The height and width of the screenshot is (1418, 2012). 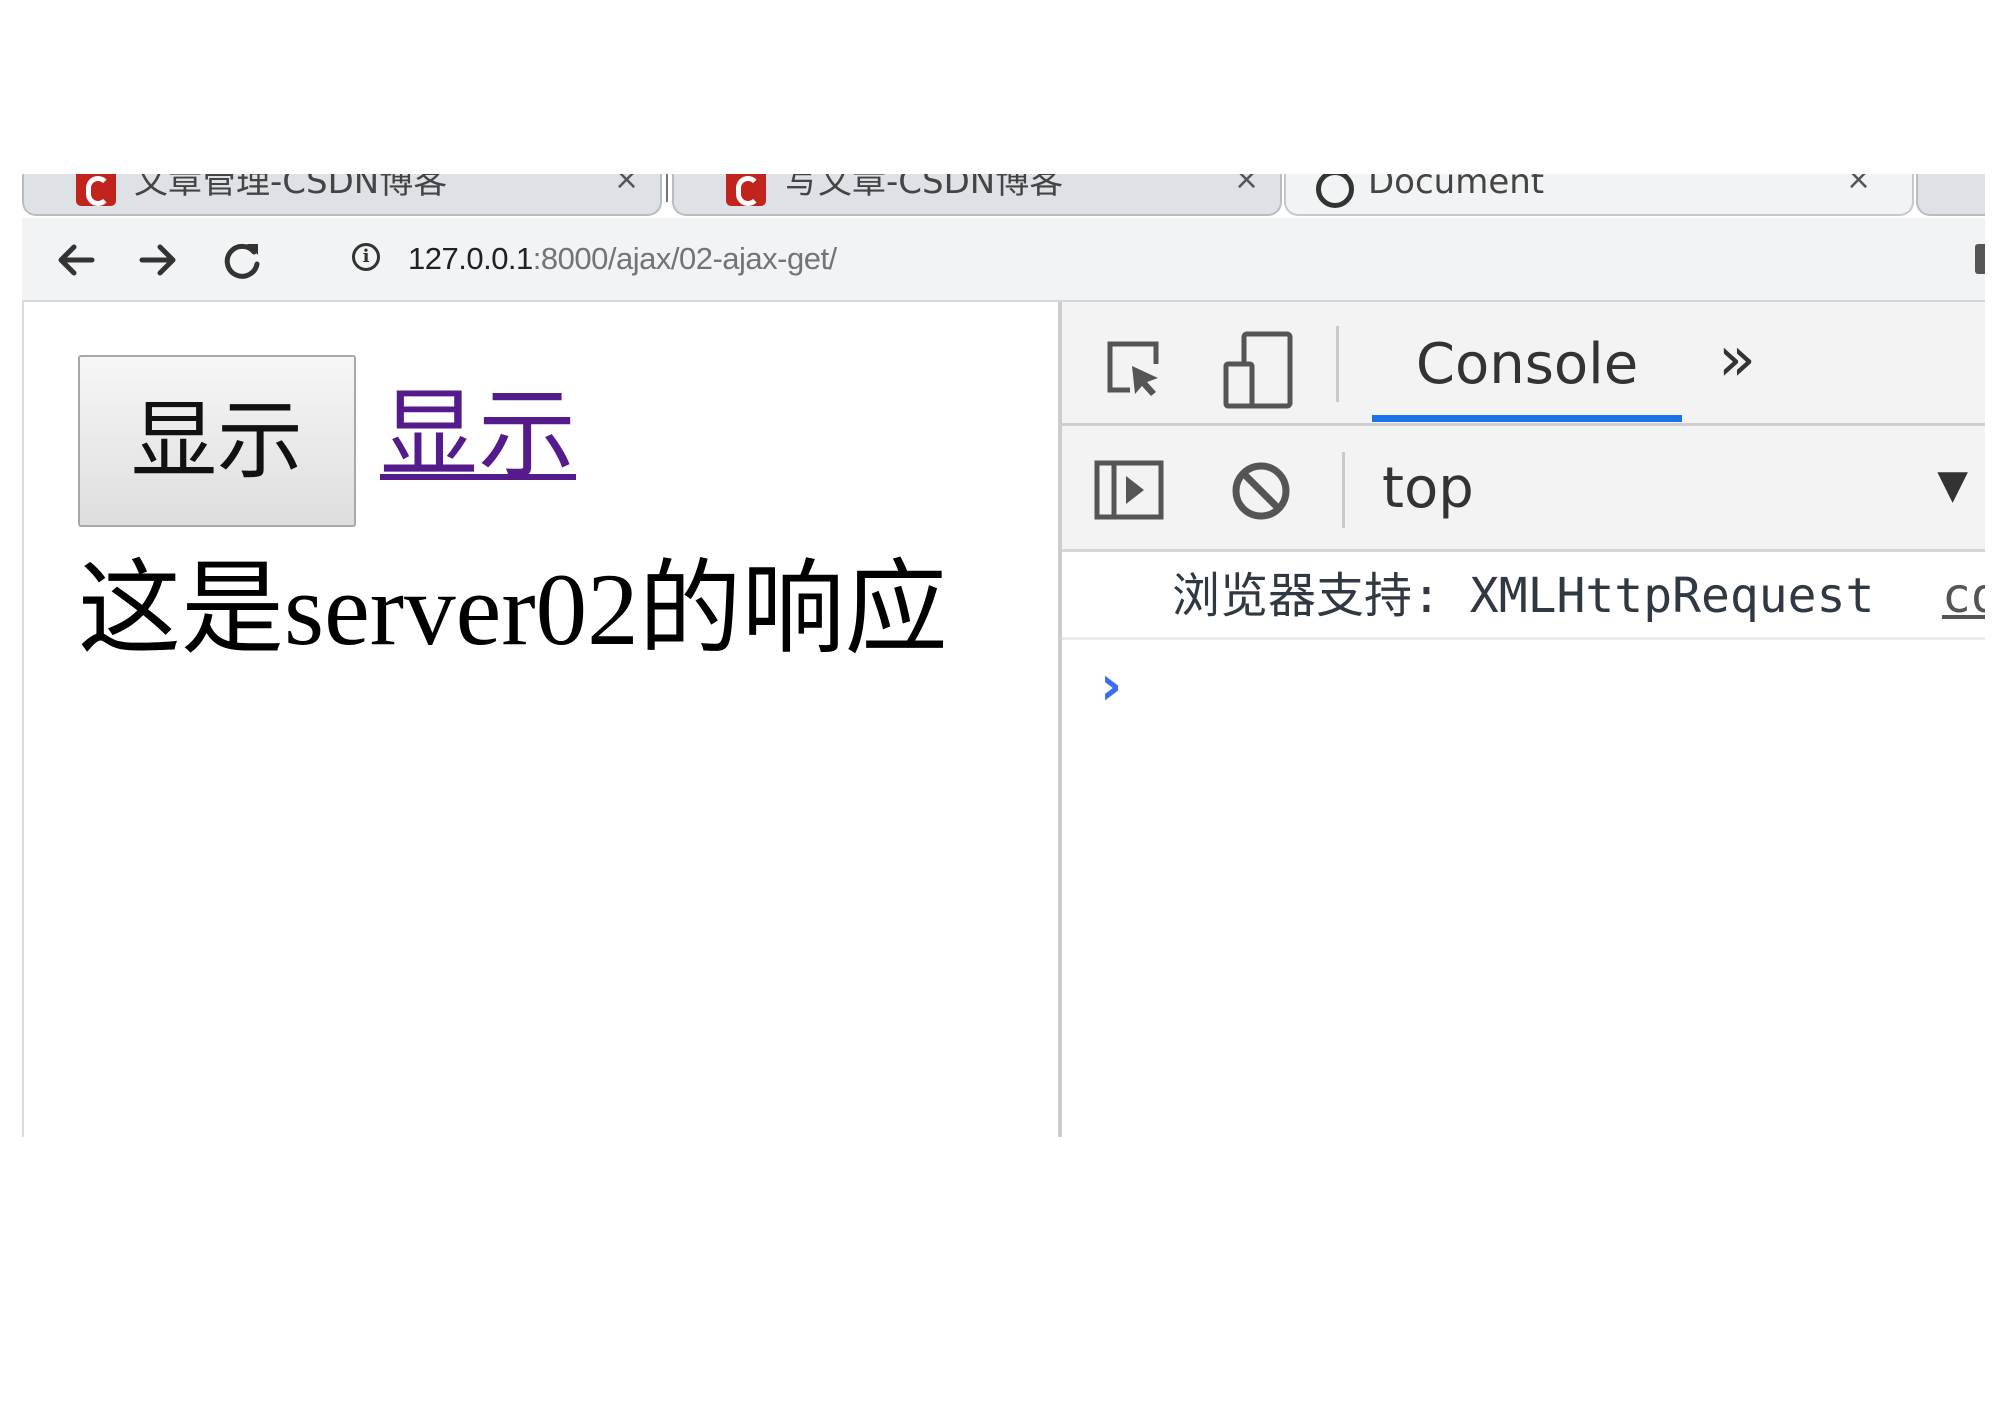 I want to click on console-prompt-icon: ›, so click(x=1111, y=686).